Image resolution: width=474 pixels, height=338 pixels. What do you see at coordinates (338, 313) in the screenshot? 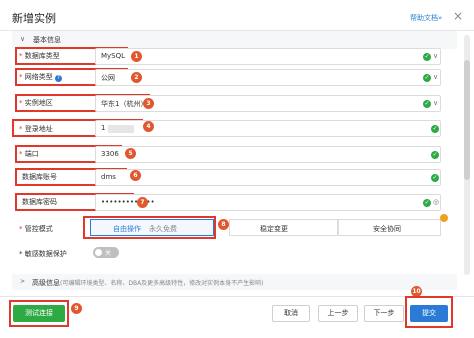
I see `prev-button: 上一步` at bounding box center [338, 313].